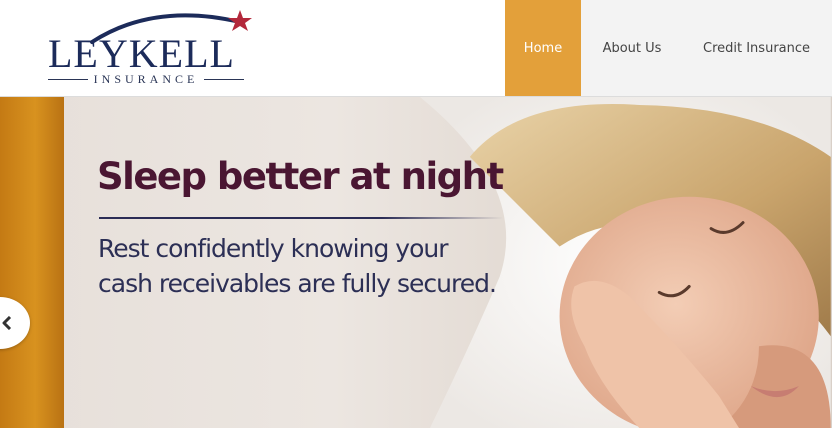 The image size is (832, 428). What do you see at coordinates (240, 20) in the screenshot?
I see `star-icon` at bounding box center [240, 20].